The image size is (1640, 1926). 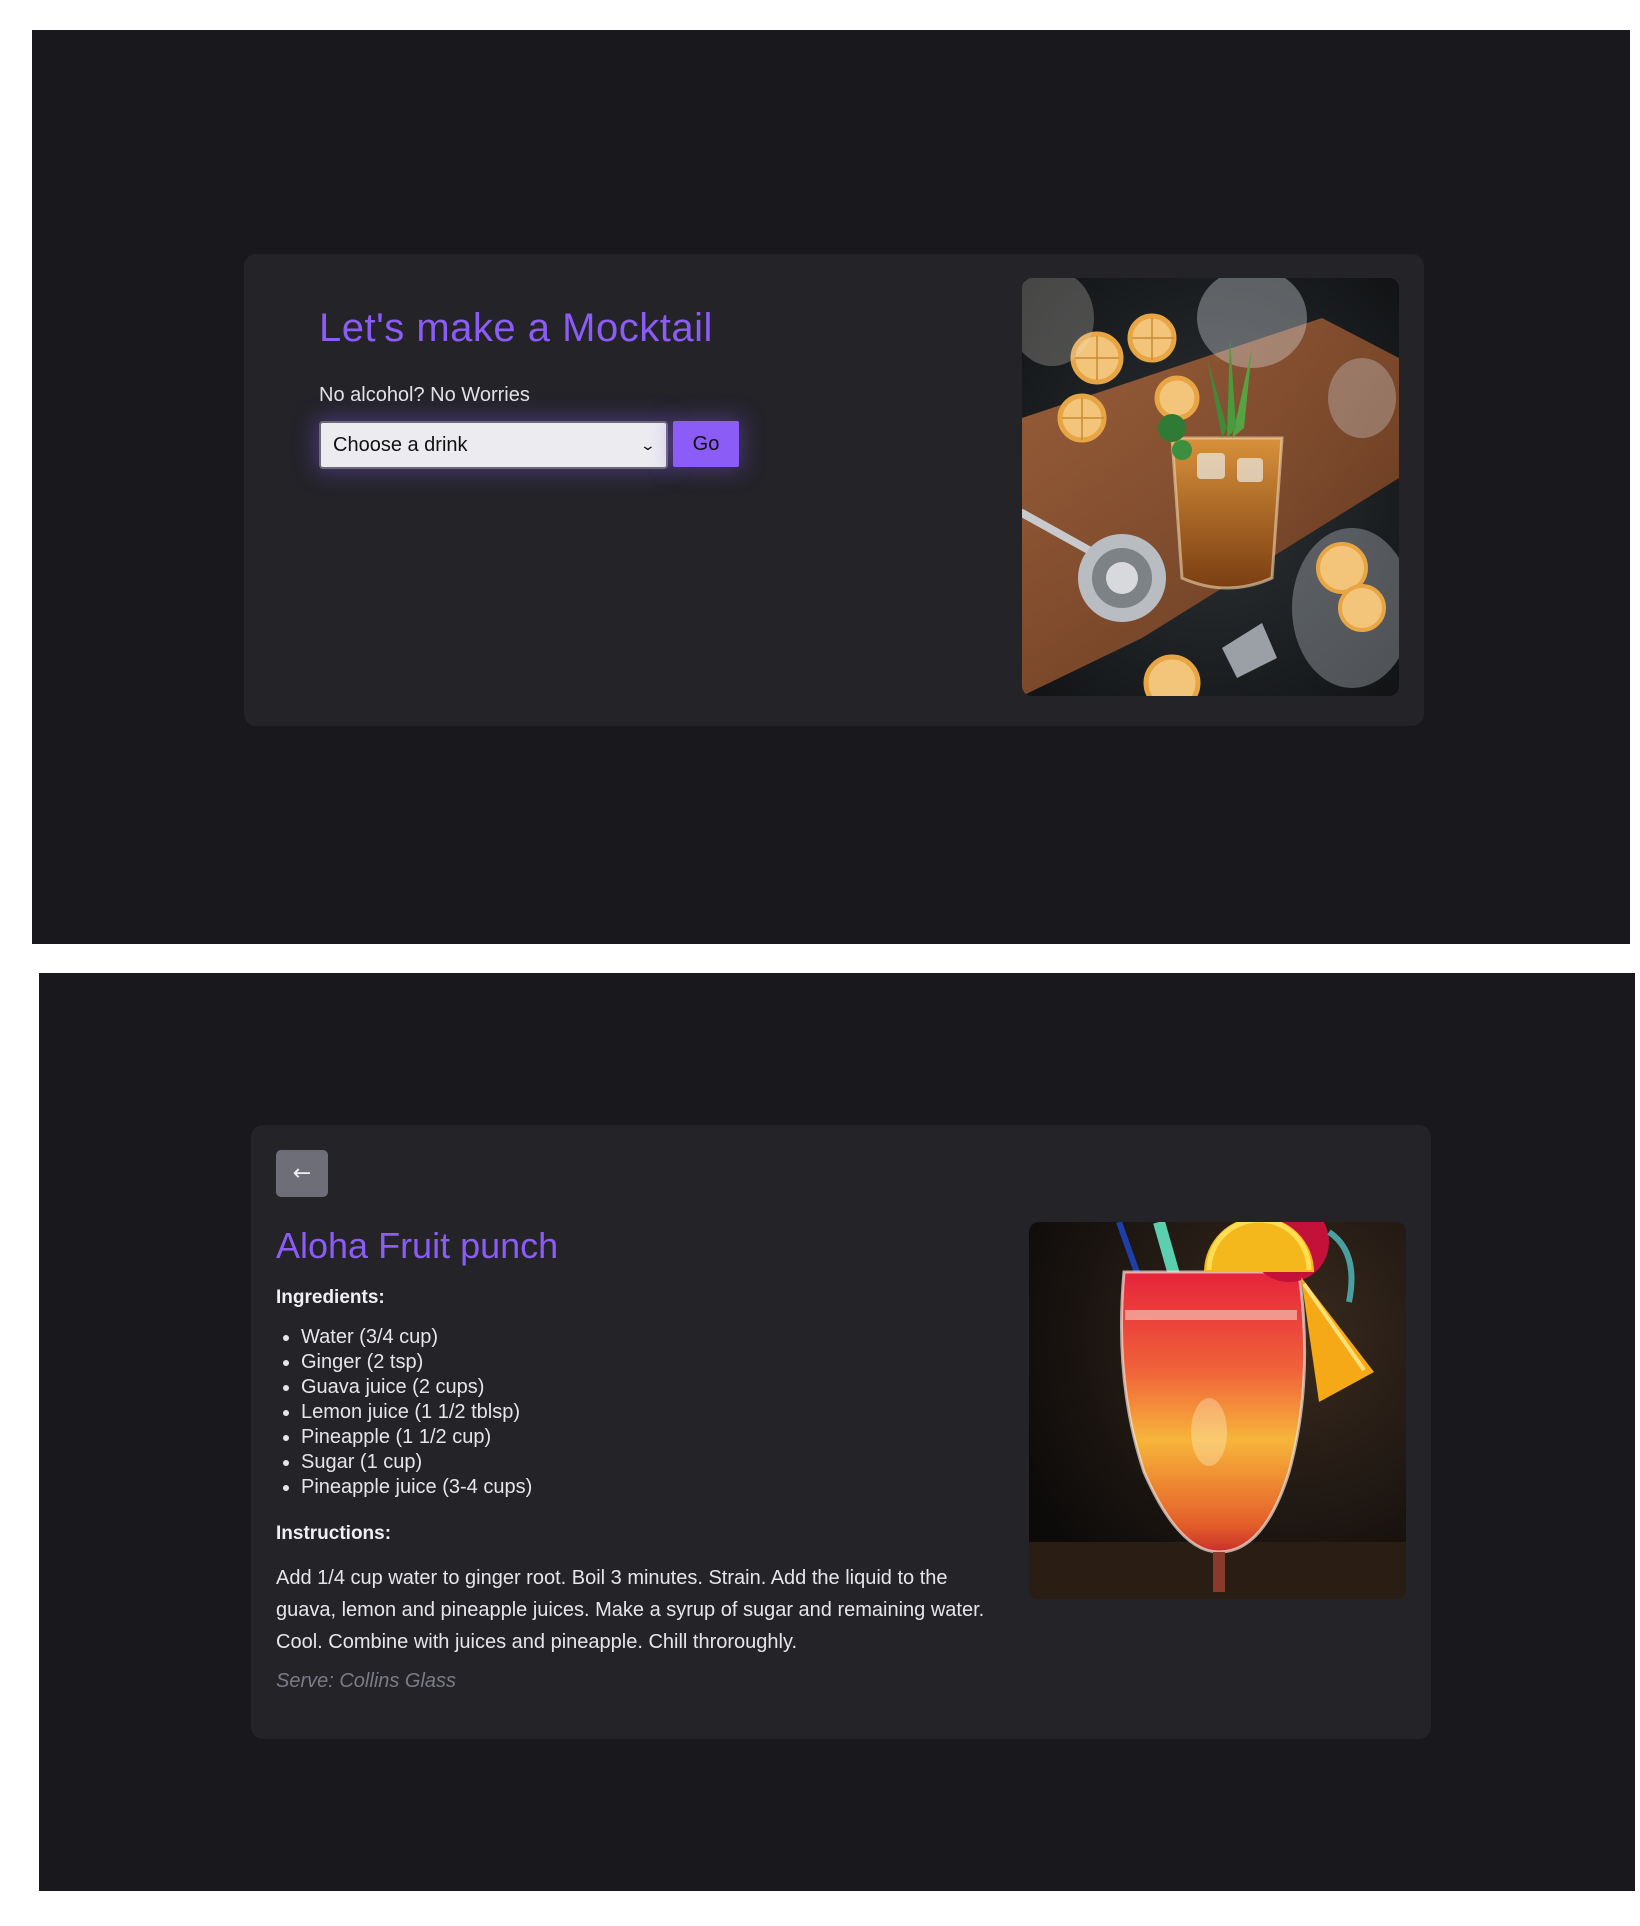 I want to click on instructions-label: Instructions:, so click(x=334, y=1533).